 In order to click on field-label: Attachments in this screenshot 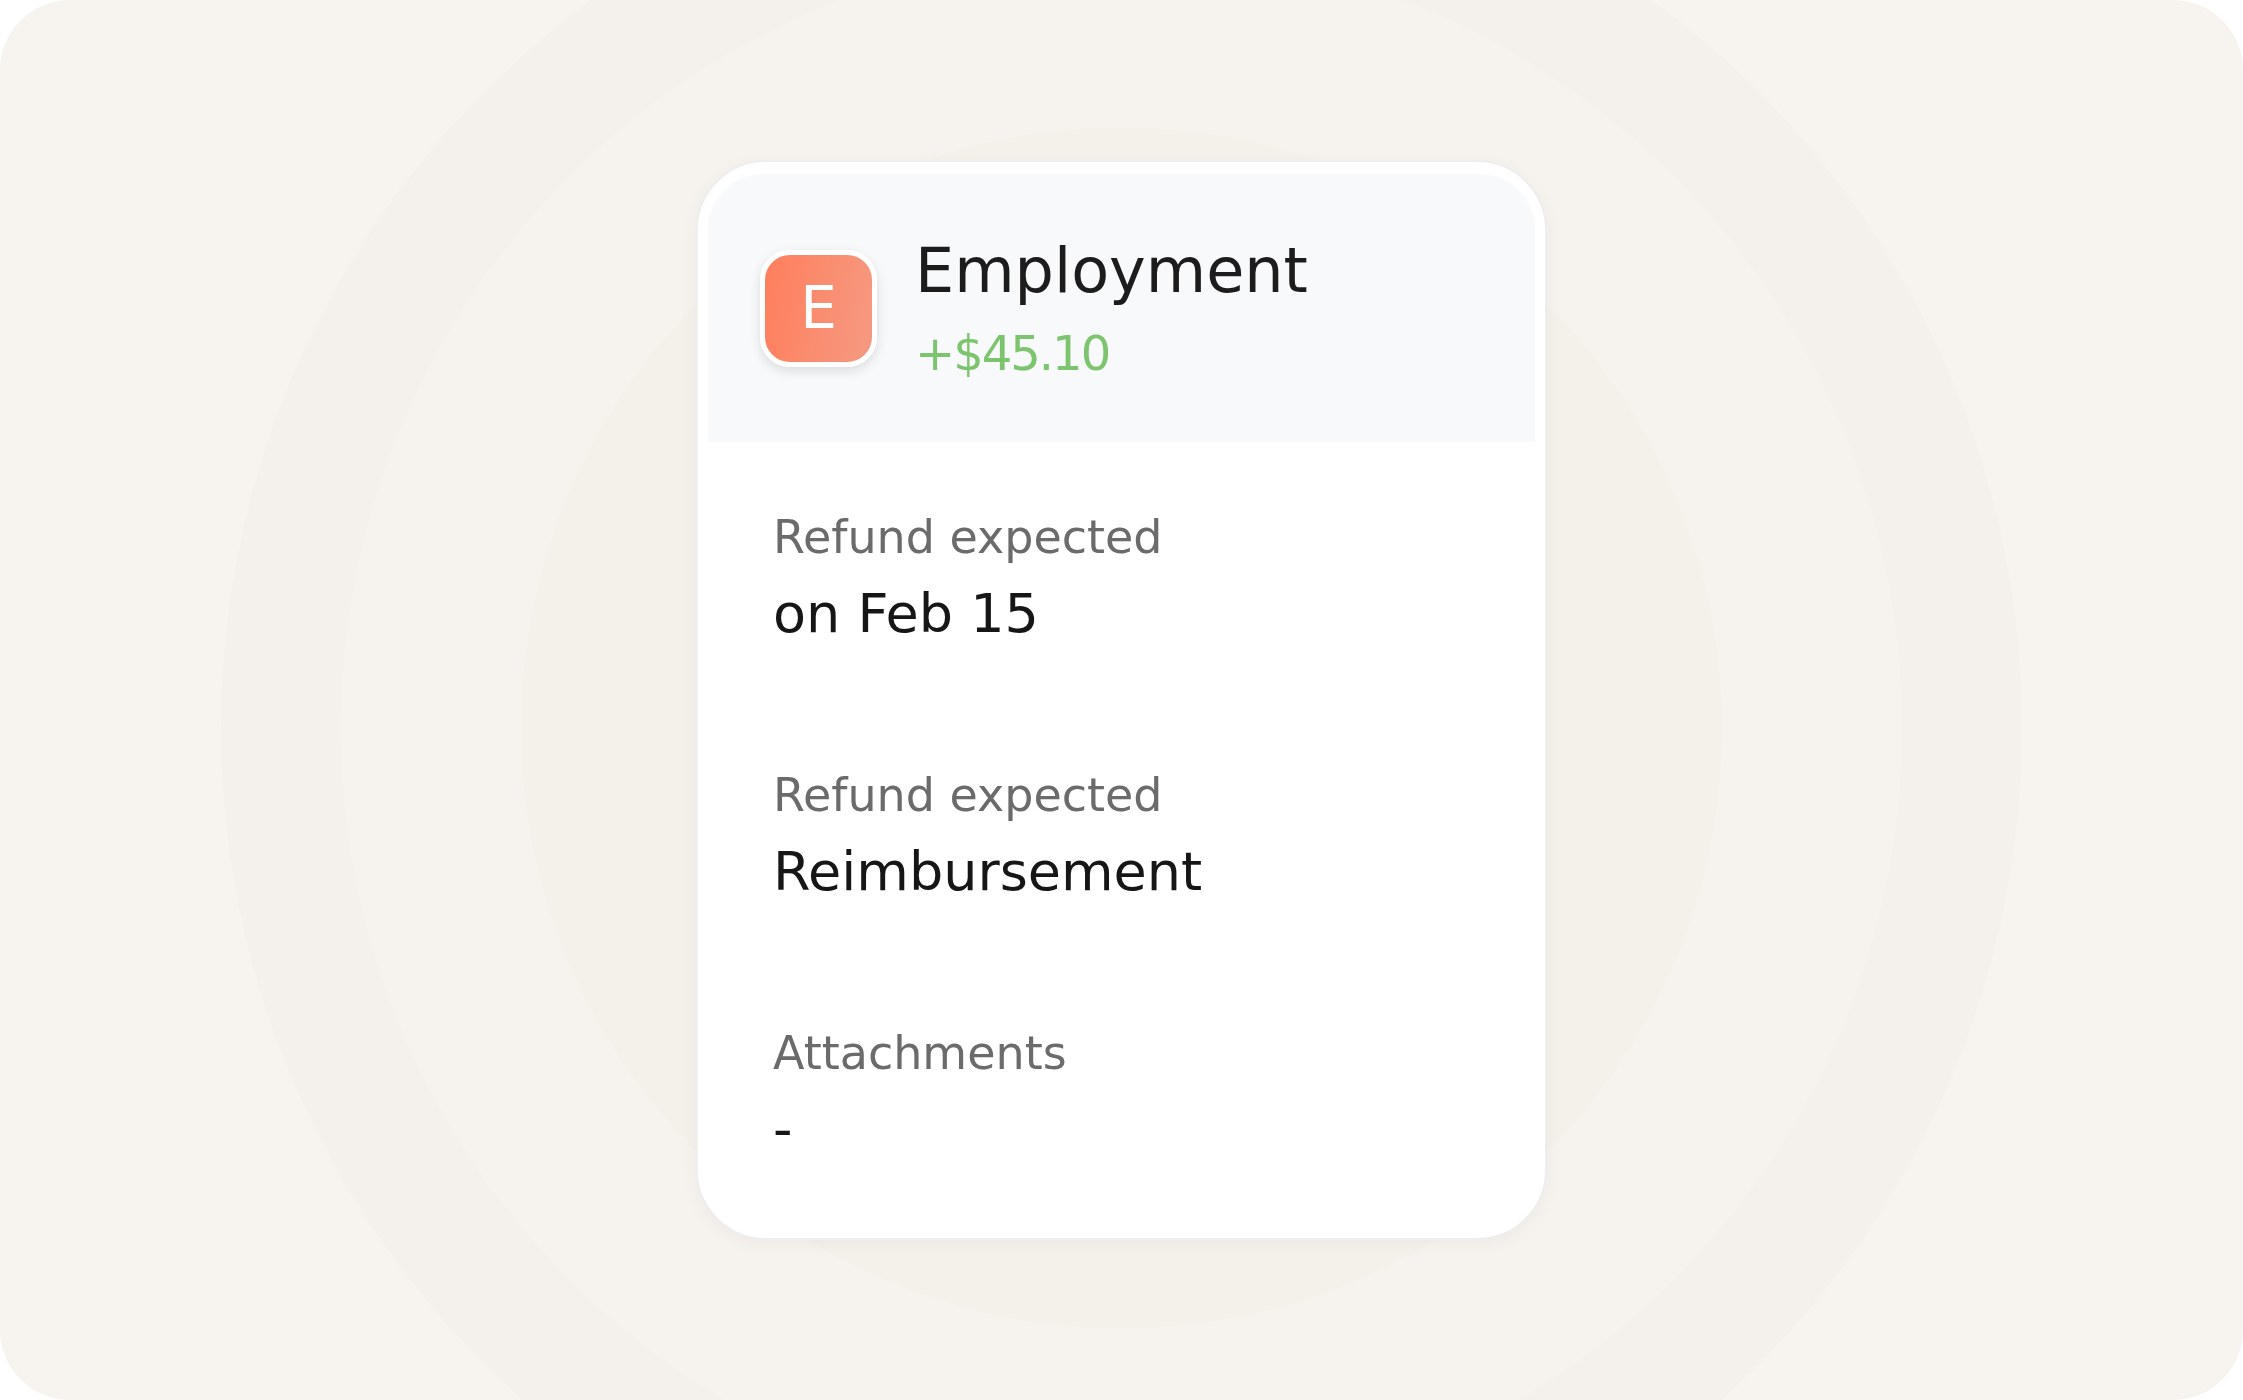, I will do `click(920, 1053)`.